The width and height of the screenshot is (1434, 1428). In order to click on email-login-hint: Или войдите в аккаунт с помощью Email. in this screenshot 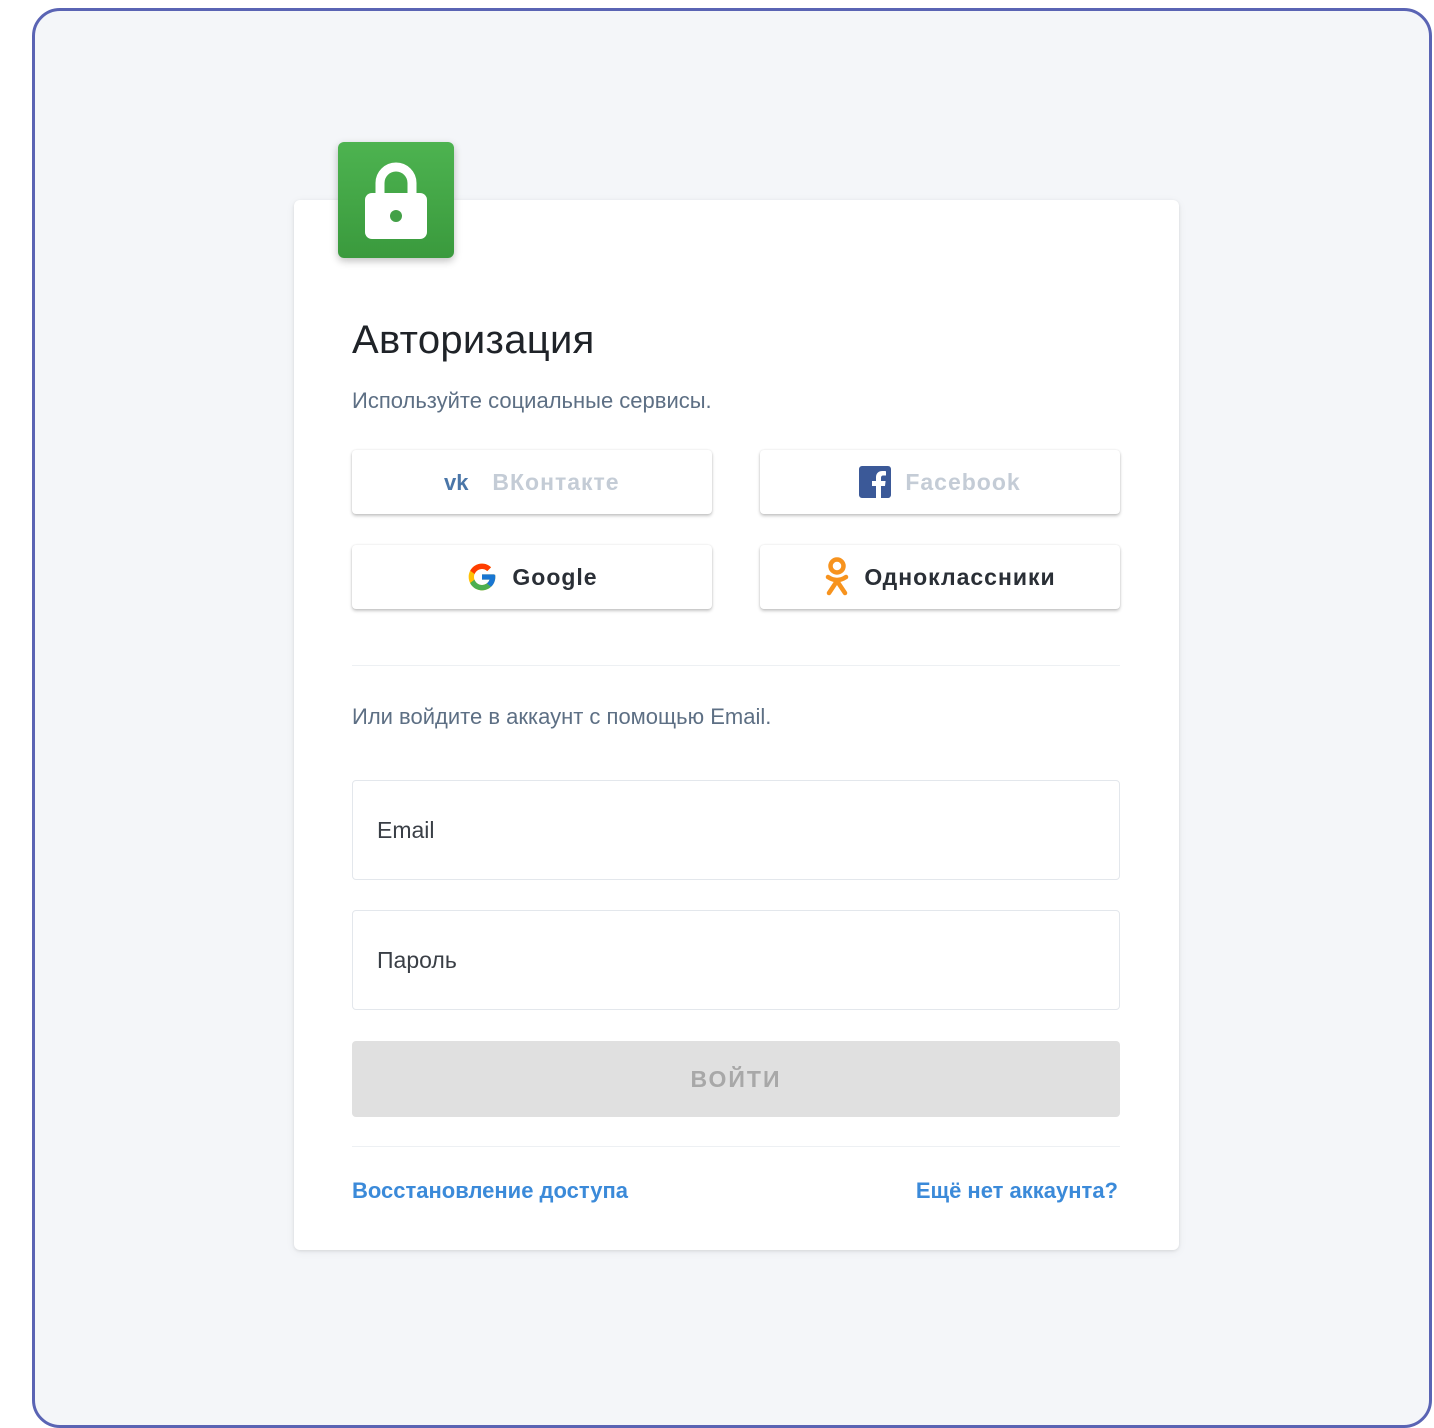, I will do `click(562, 716)`.